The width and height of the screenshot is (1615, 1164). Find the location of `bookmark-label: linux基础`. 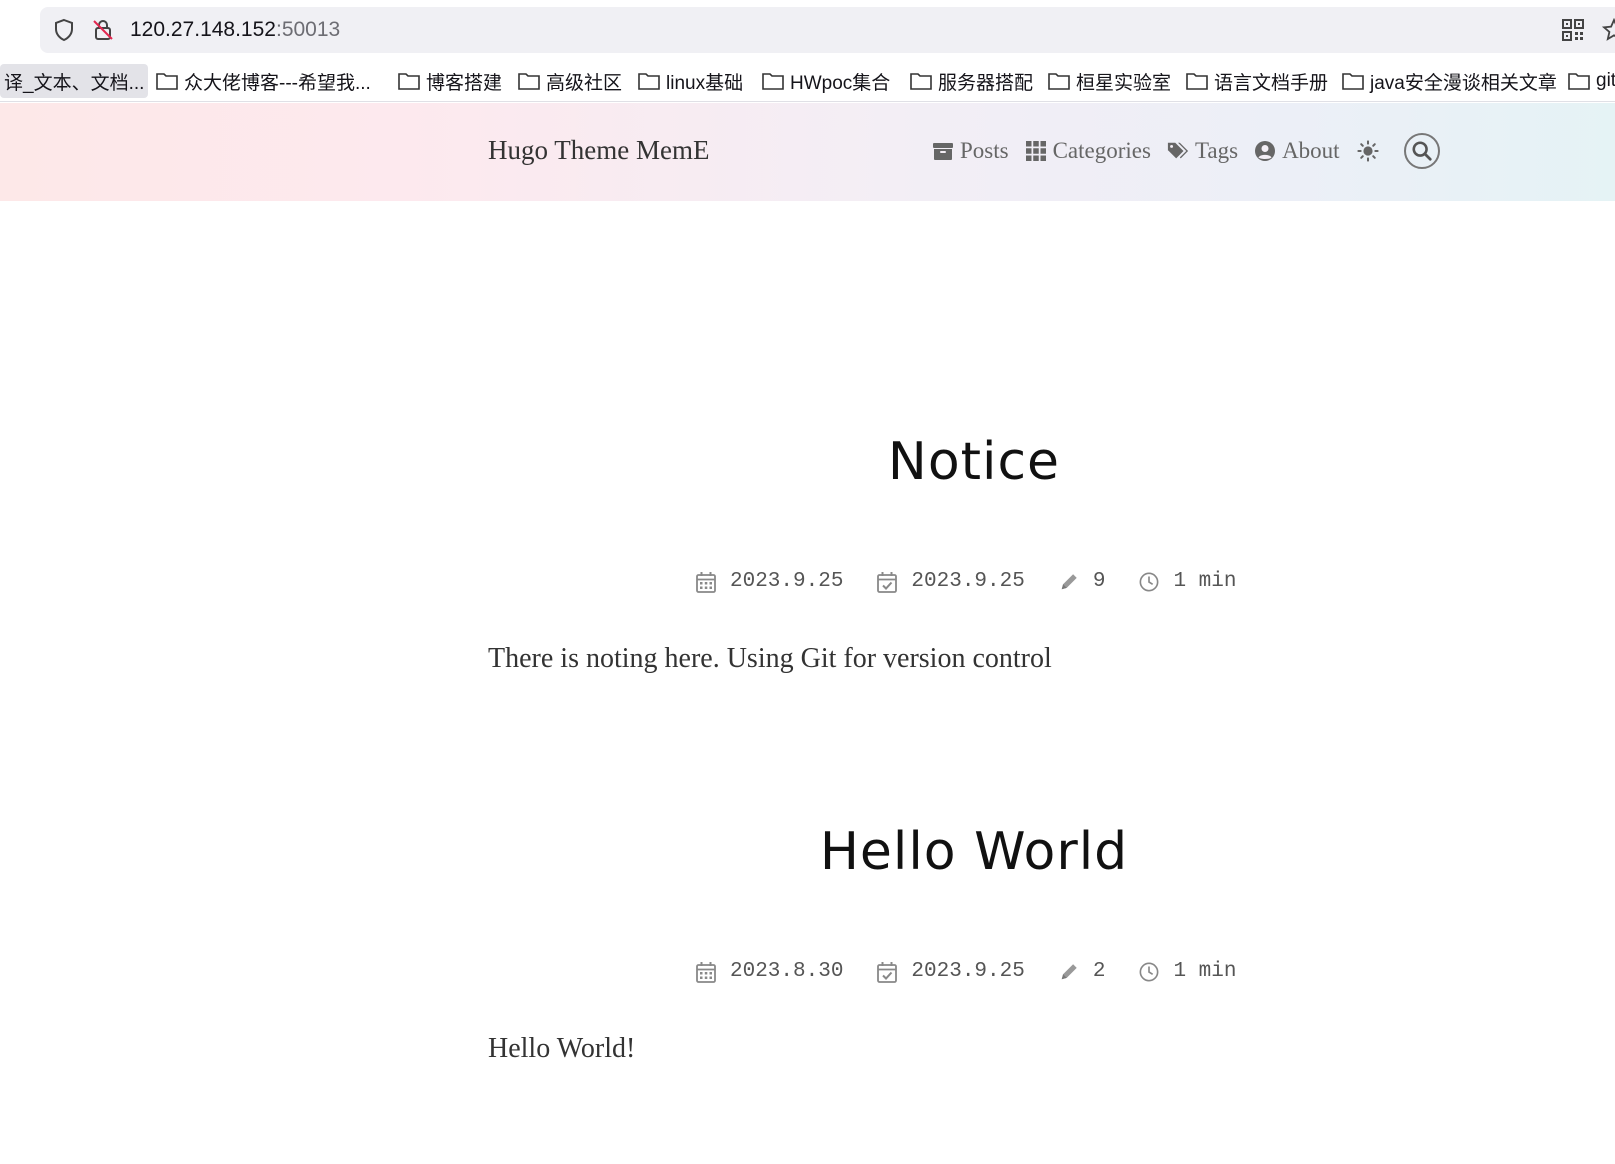

bookmark-label: linux基础 is located at coordinates (705, 83).